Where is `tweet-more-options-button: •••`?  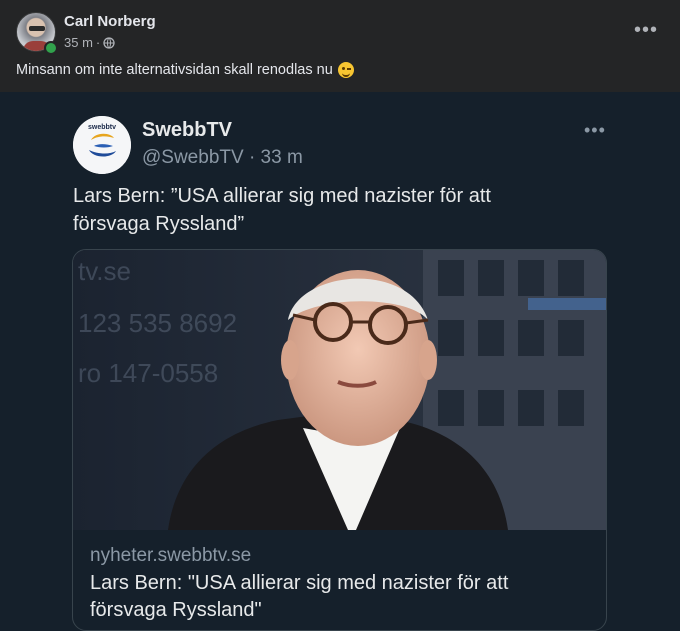
tweet-more-options-button: ••• is located at coordinates (595, 130).